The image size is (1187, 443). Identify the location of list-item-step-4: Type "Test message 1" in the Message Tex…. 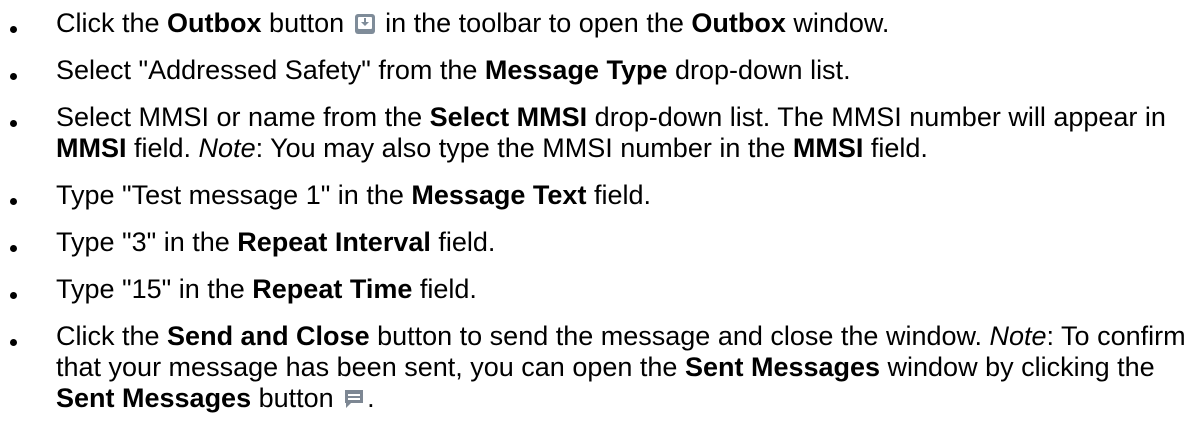
(593, 195).